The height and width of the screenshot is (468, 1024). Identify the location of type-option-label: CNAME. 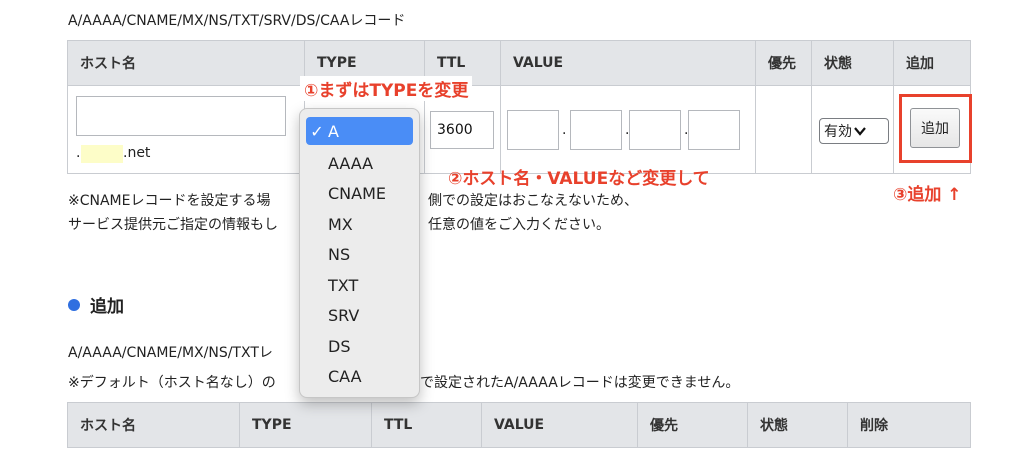
(357, 193).